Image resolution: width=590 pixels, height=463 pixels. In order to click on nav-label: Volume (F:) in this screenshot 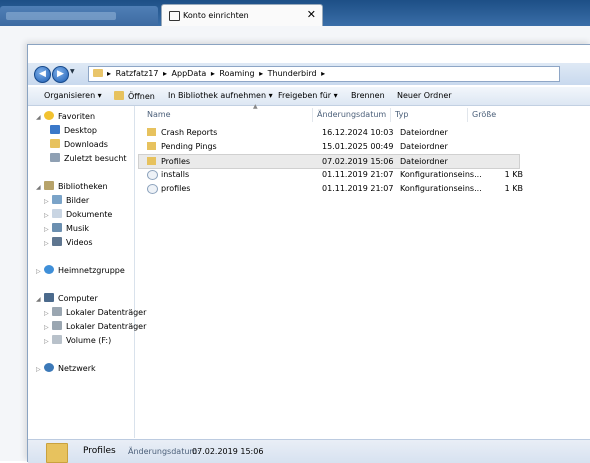, I will do `click(89, 340)`.